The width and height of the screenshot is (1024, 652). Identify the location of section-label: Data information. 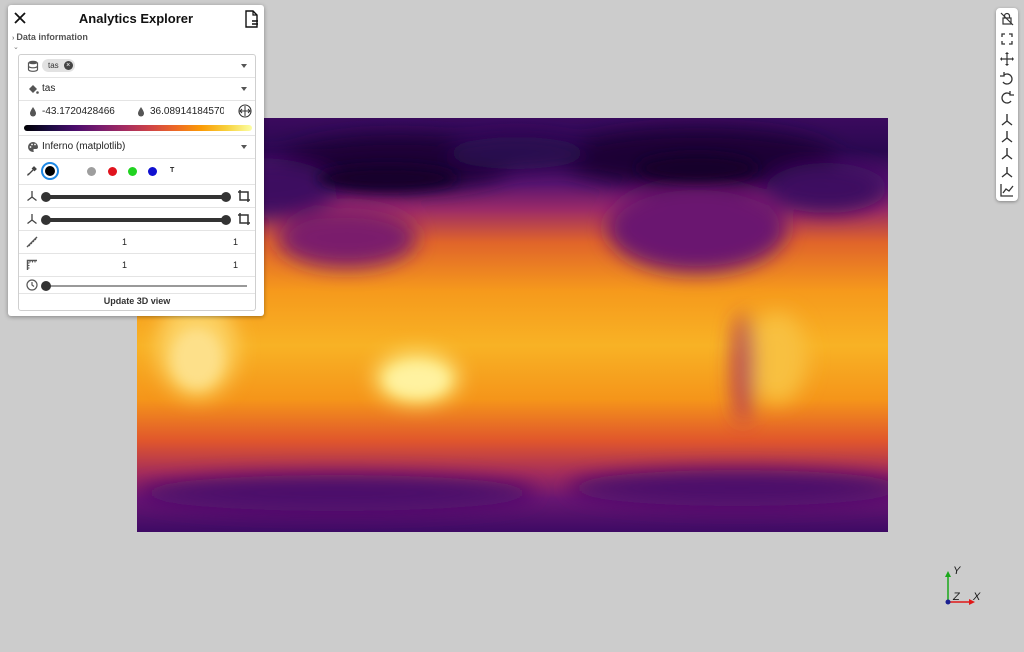
(52, 37).